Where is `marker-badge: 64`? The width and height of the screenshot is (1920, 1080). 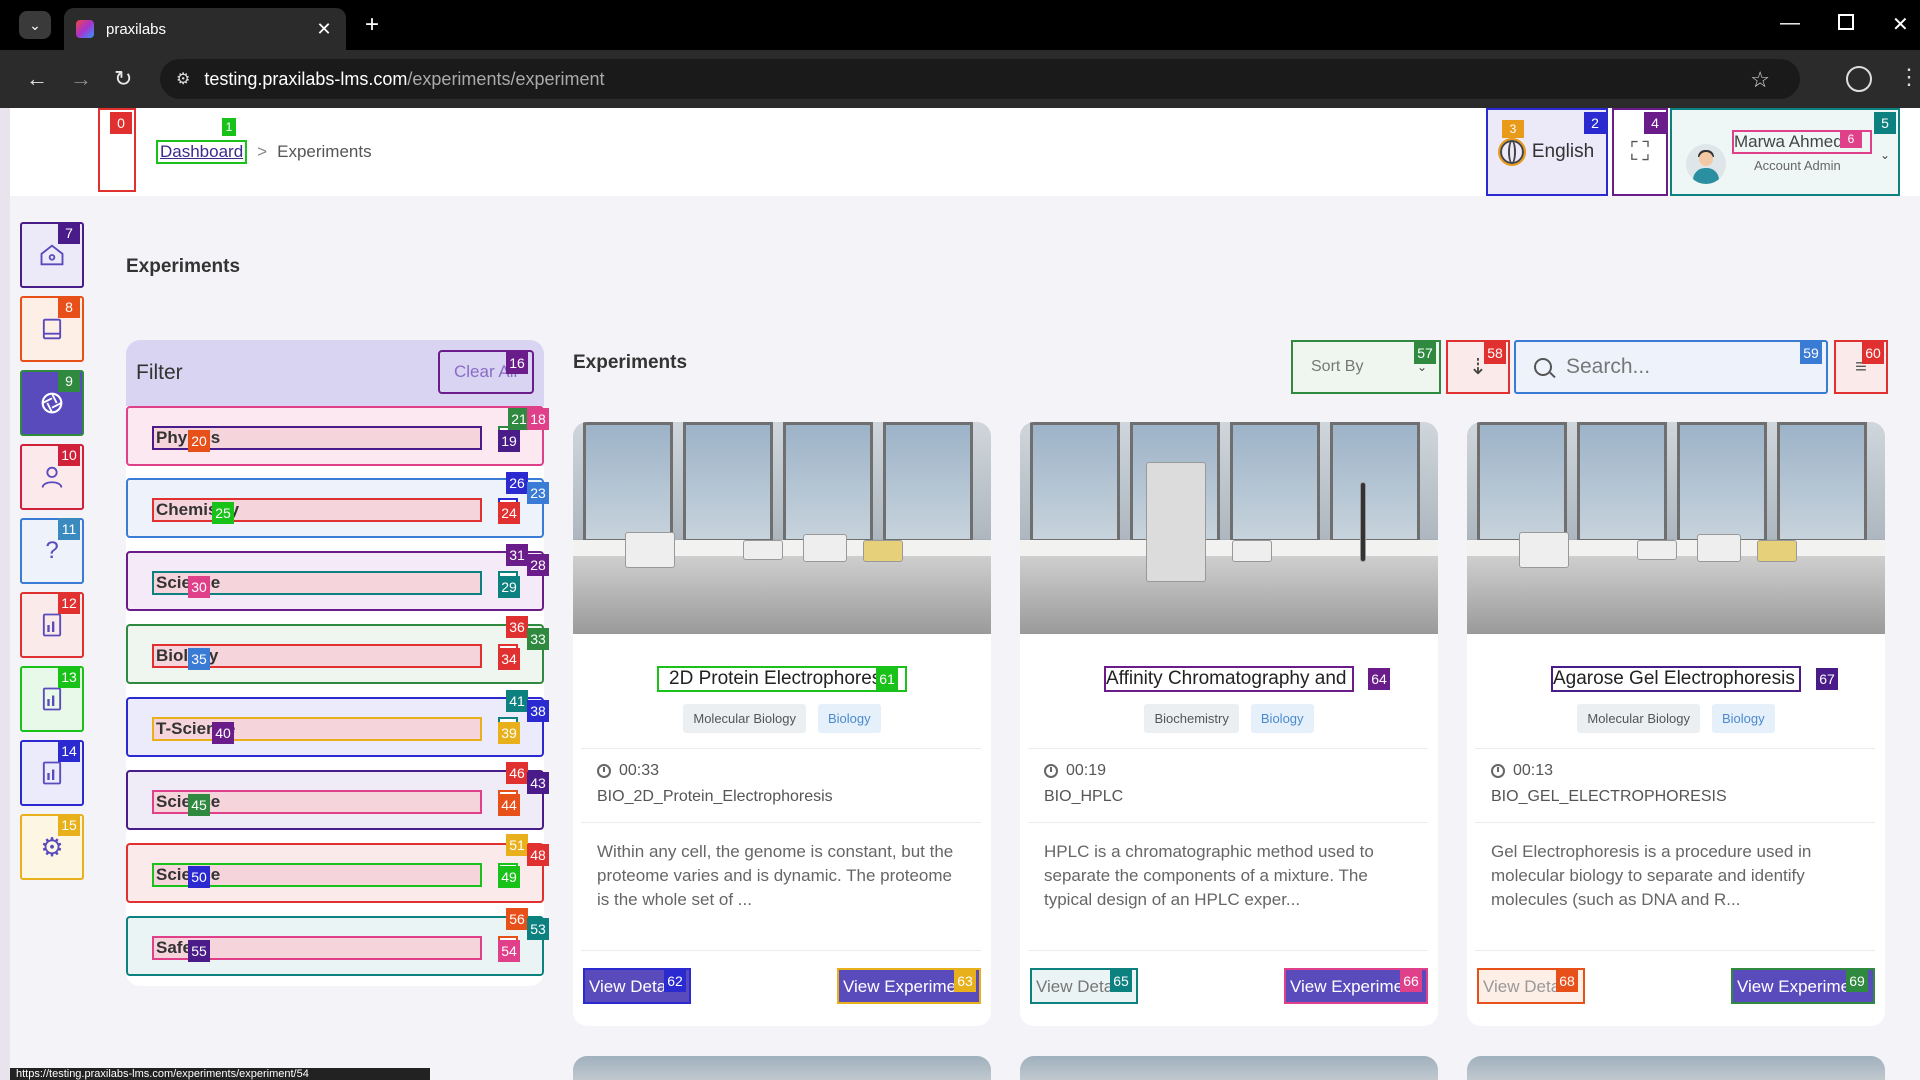
marker-badge: 64 is located at coordinates (1379, 679).